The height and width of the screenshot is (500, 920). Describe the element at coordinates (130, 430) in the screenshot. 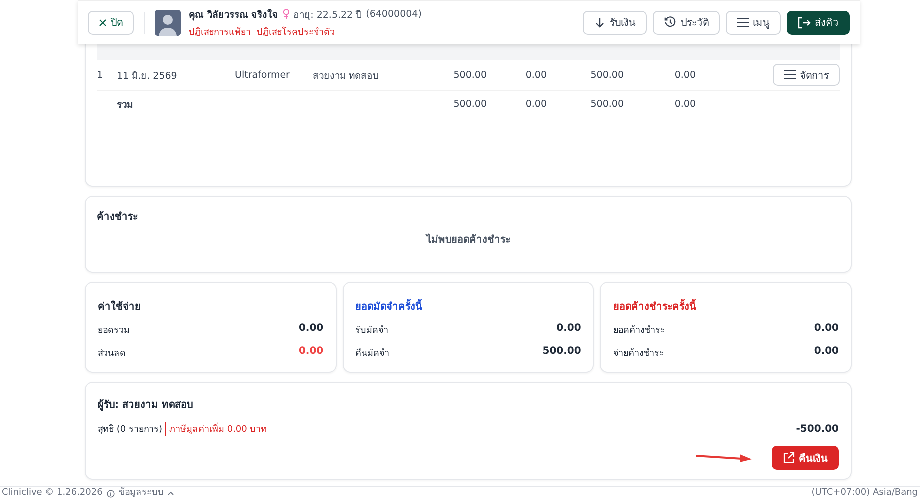

I see `net-label: สุทธิ (0 รายการ)` at that location.